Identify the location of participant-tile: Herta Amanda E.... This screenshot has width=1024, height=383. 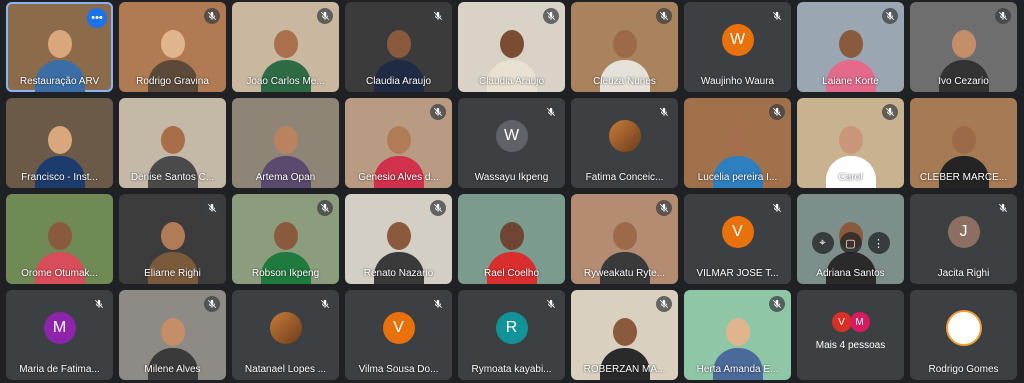
(737, 335).